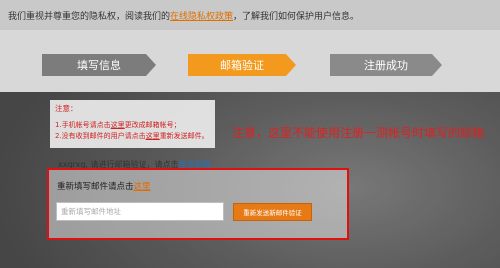 This screenshot has height=268, width=500. I want to click on change-account-link: 这里, so click(118, 125).